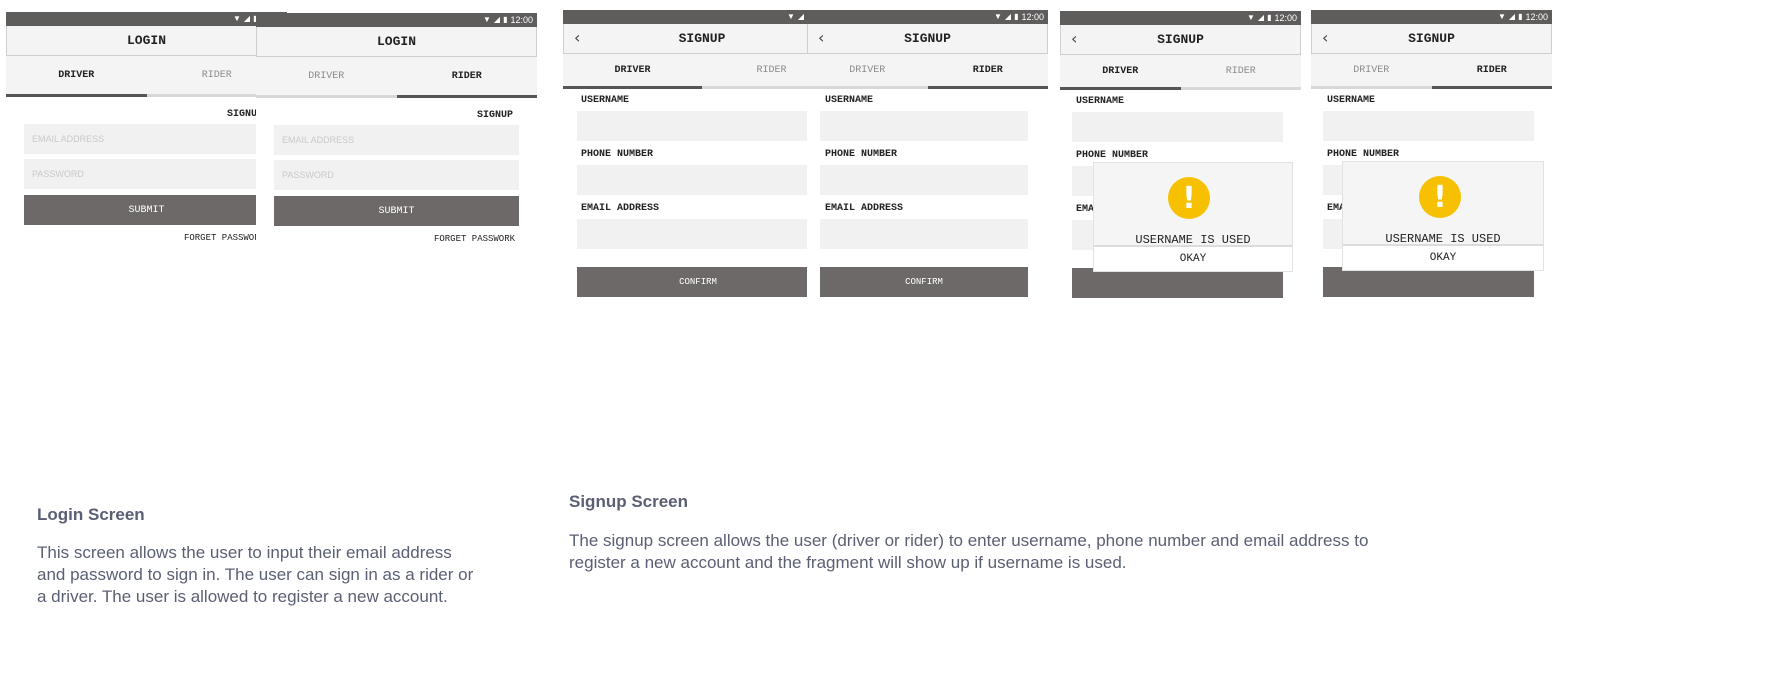 The height and width of the screenshot is (692, 1781). Describe the element at coordinates (1440, 197) in the screenshot. I see `warning-icon: !` at that location.